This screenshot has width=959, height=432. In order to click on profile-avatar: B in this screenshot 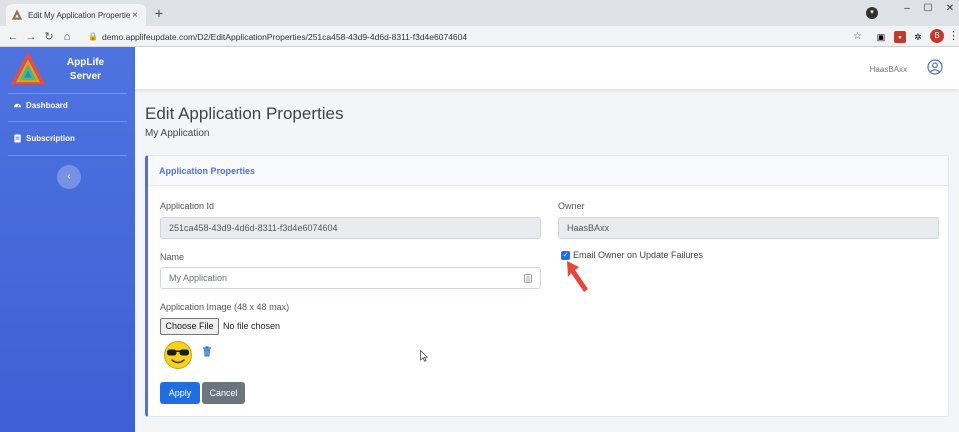, I will do `click(937, 36)`.